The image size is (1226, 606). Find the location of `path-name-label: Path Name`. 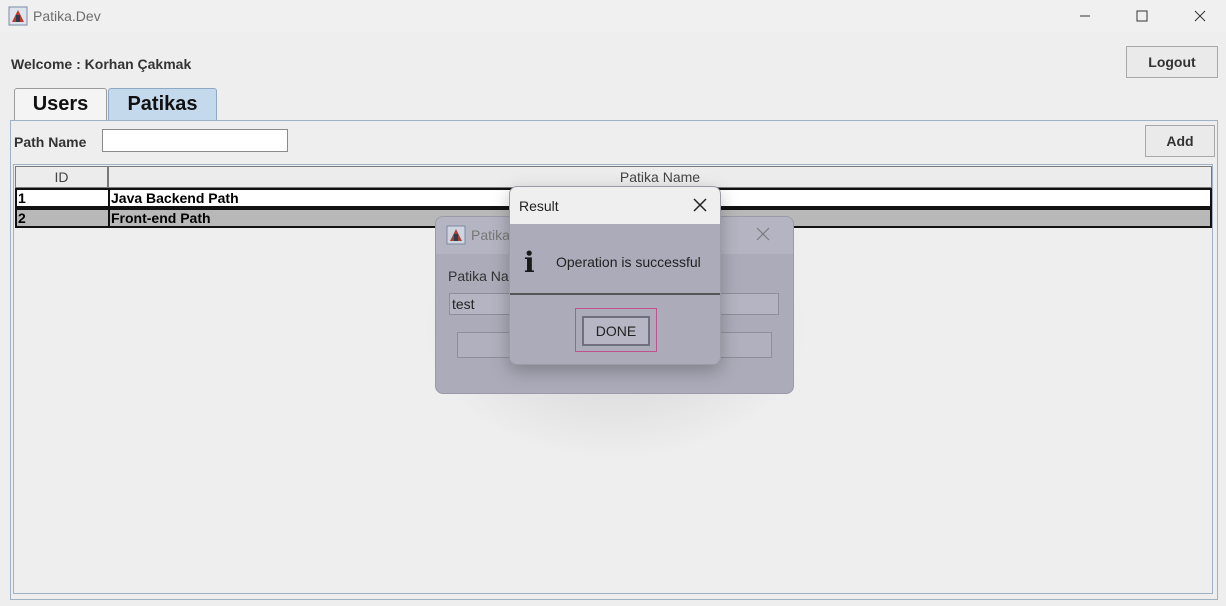

path-name-label: Path Name is located at coordinates (50, 142).